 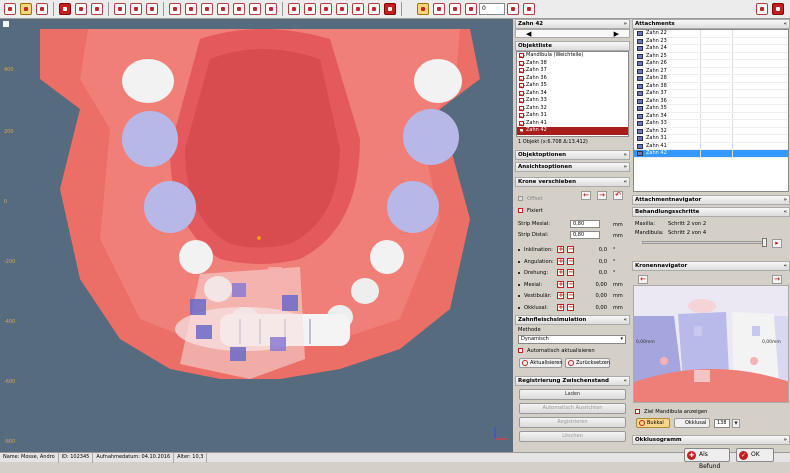 What do you see at coordinates (587, 363) in the screenshot?
I see `zuruecksetzen-button: Zurücksetzen` at bounding box center [587, 363].